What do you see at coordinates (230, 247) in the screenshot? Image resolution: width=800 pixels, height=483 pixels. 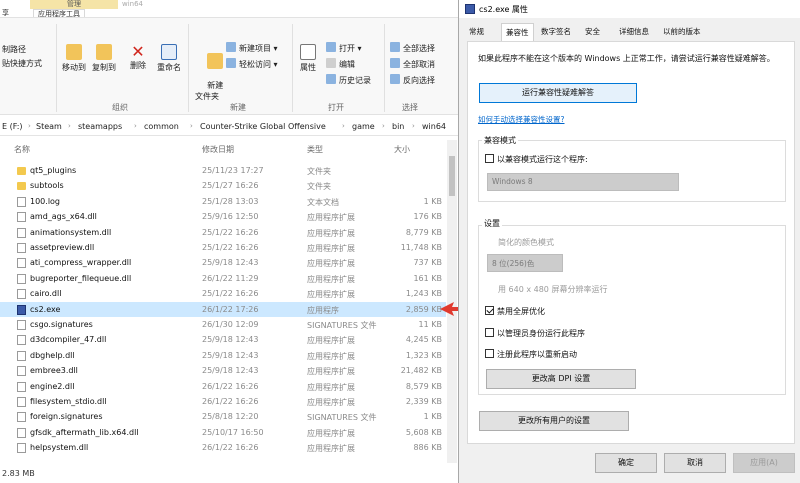 I see `file-date: 25/1/22 16:26` at bounding box center [230, 247].